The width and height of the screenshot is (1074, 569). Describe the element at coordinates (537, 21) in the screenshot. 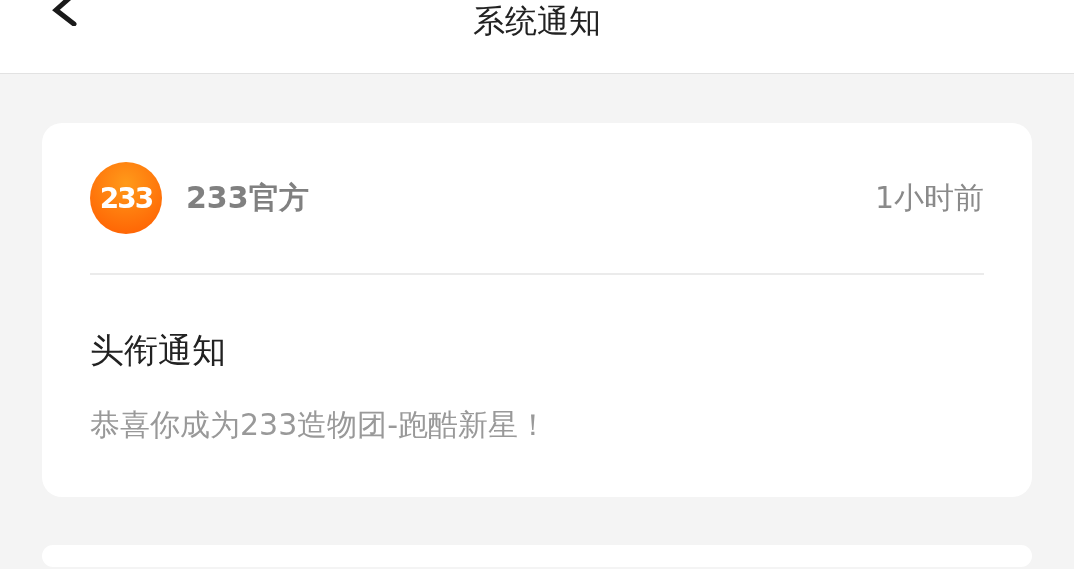

I see `page-title: 系统通知` at that location.